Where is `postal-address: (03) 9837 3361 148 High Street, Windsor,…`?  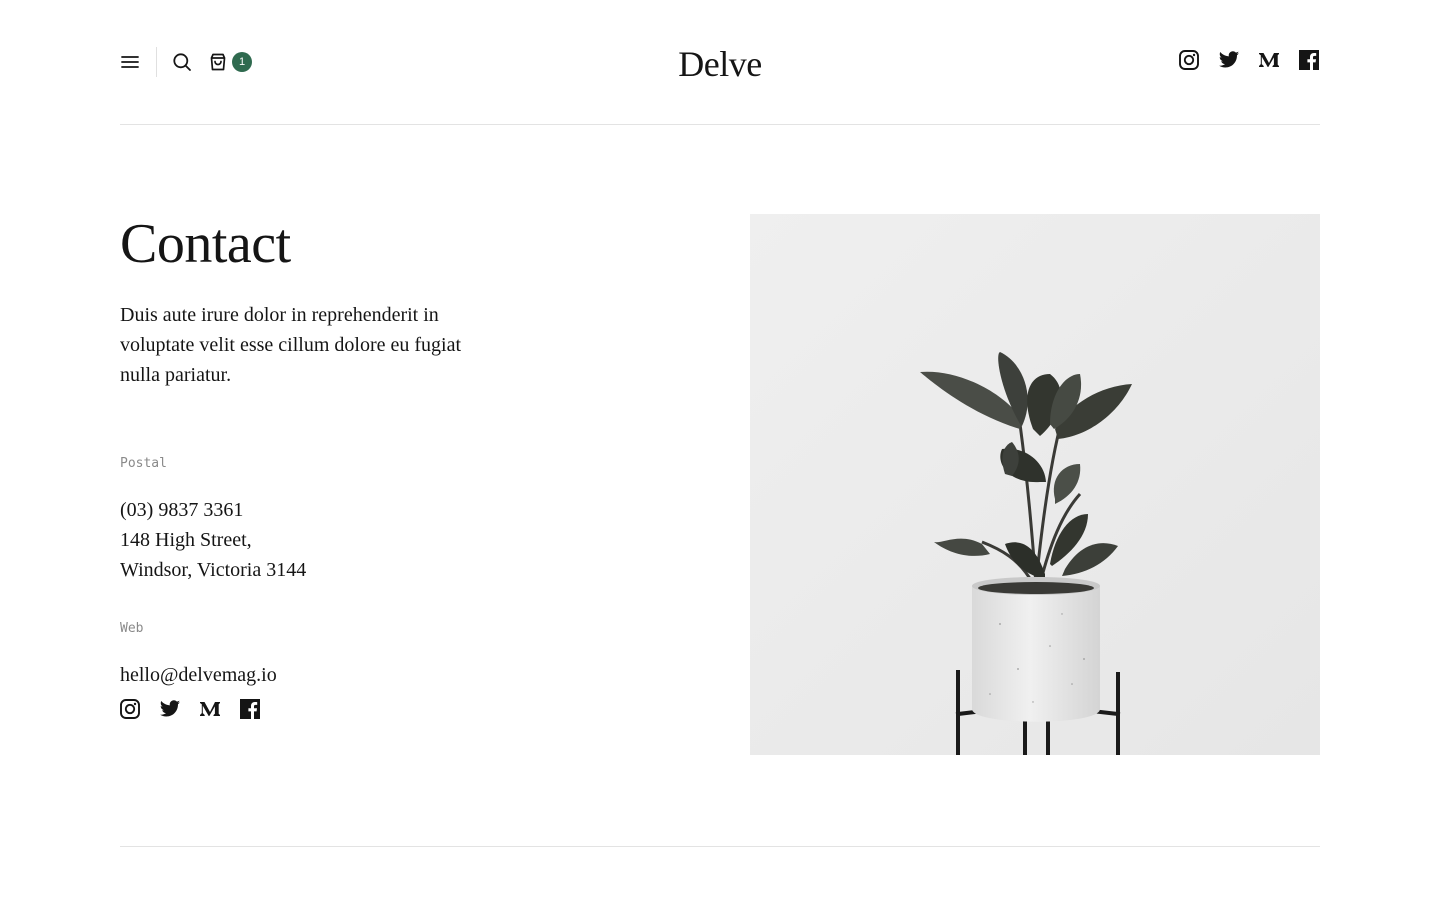 postal-address: (03) 9837 3361 148 High Street, Windsor,… is located at coordinates (213, 540).